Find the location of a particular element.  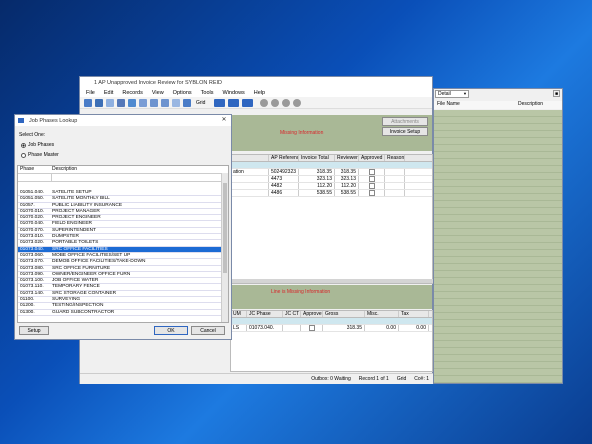

description-filter-input is located at coordinates (140, 177).